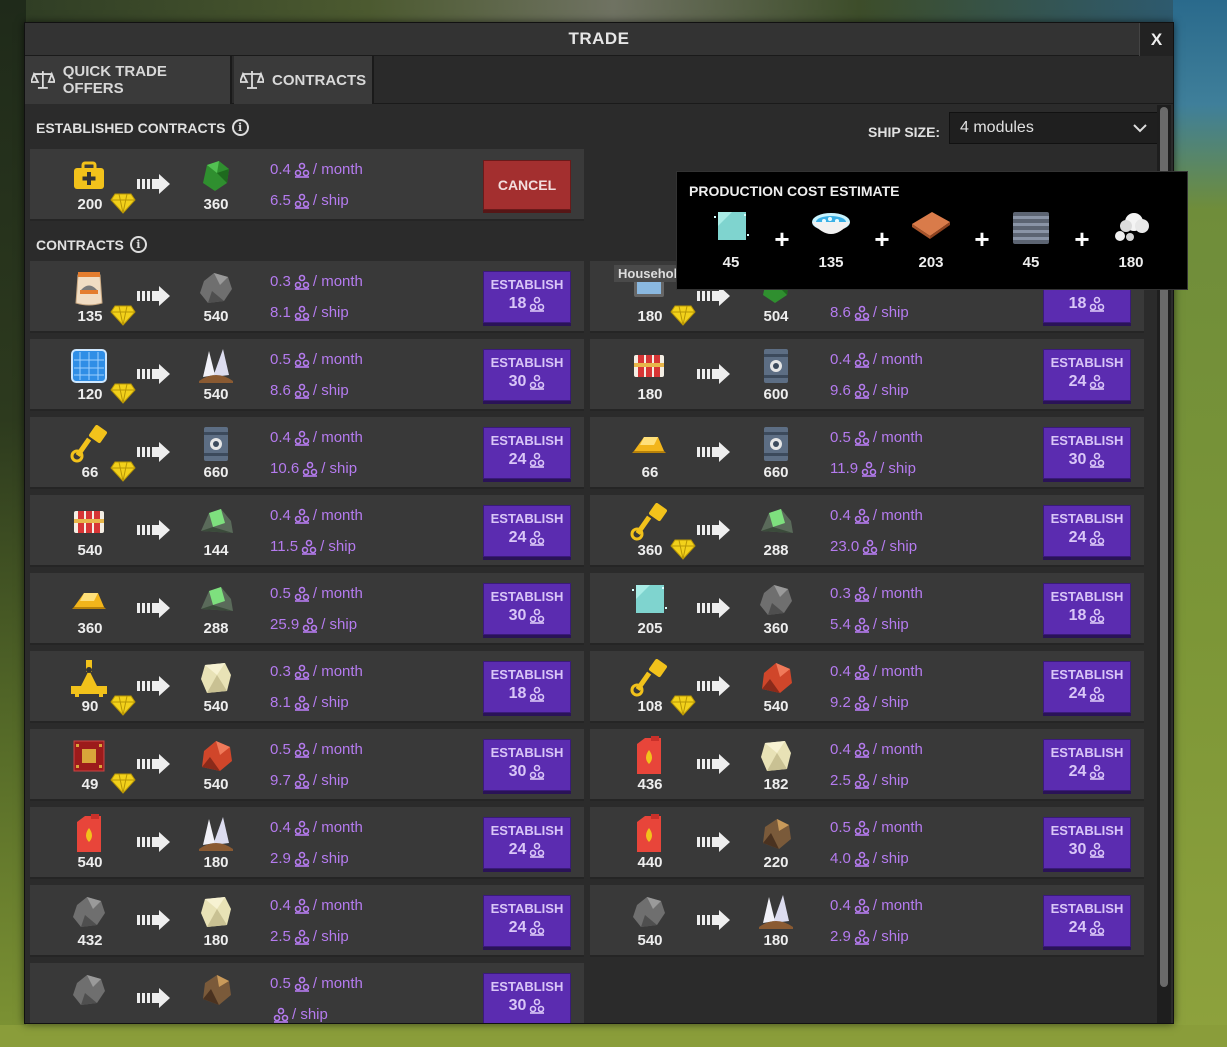  Describe the element at coordinates (527, 185) in the screenshot. I see `cancel-button: CANCEL` at that location.